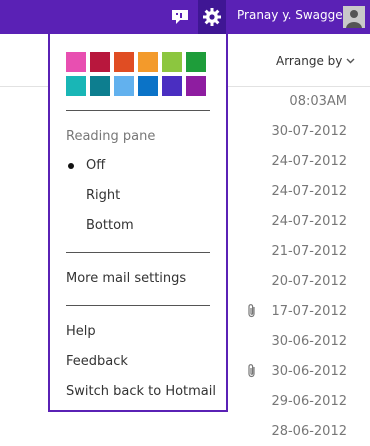 The height and width of the screenshot is (446, 370). I want to click on chevron-down-icon, so click(350, 61).